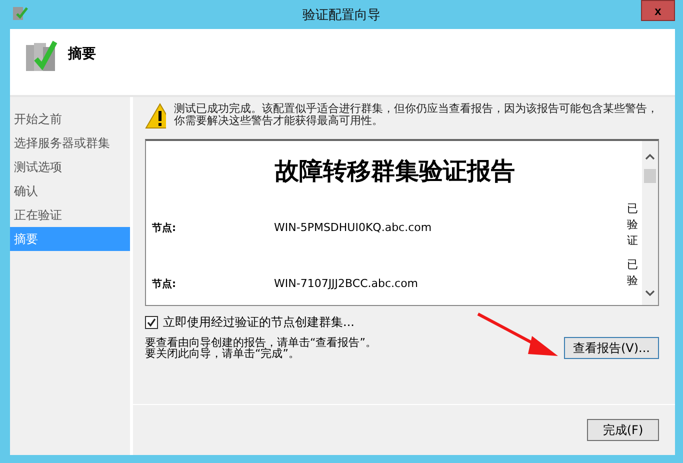 The width and height of the screenshot is (683, 463). Describe the element at coordinates (632, 273) in the screenshot. I see `node-status: 已验` at that location.